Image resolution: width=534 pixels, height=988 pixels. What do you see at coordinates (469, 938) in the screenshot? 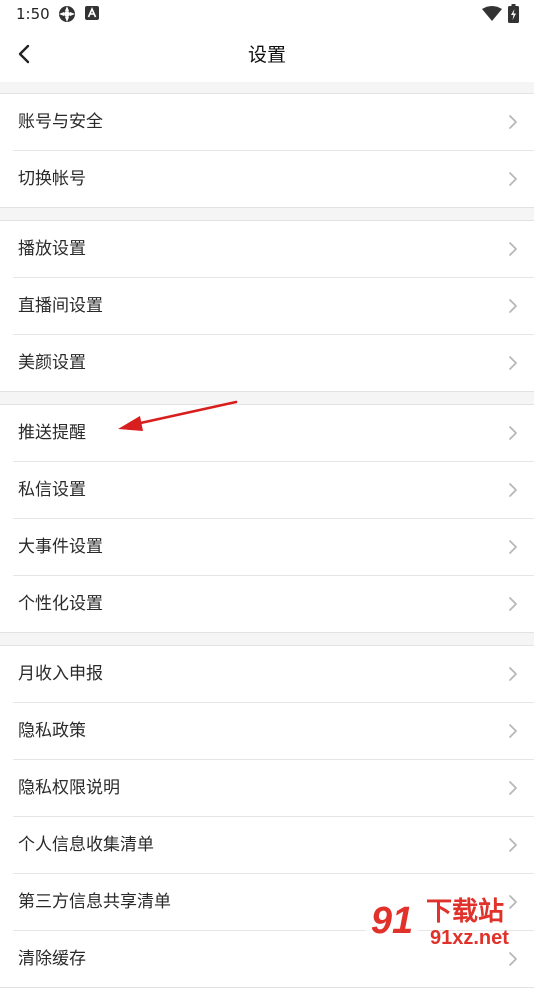
I see `svg-text: 91xz.net` at bounding box center [469, 938].